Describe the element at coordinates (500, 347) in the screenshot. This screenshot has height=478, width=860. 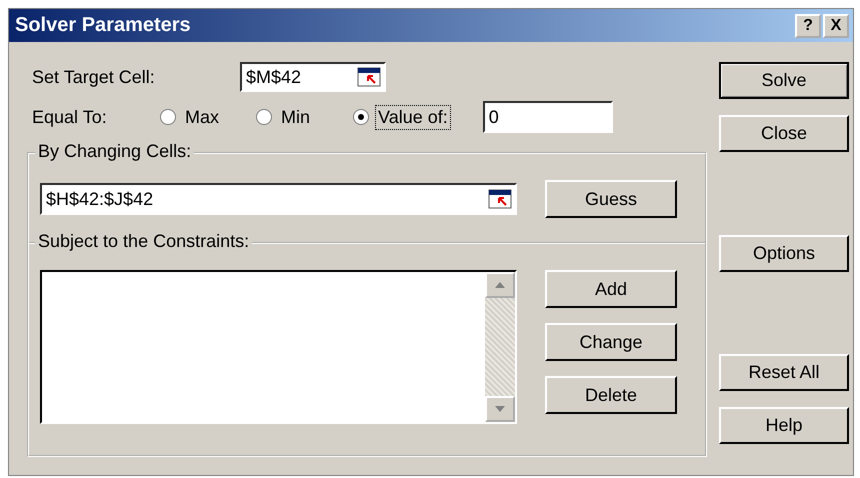
I see `scrollbar` at that location.